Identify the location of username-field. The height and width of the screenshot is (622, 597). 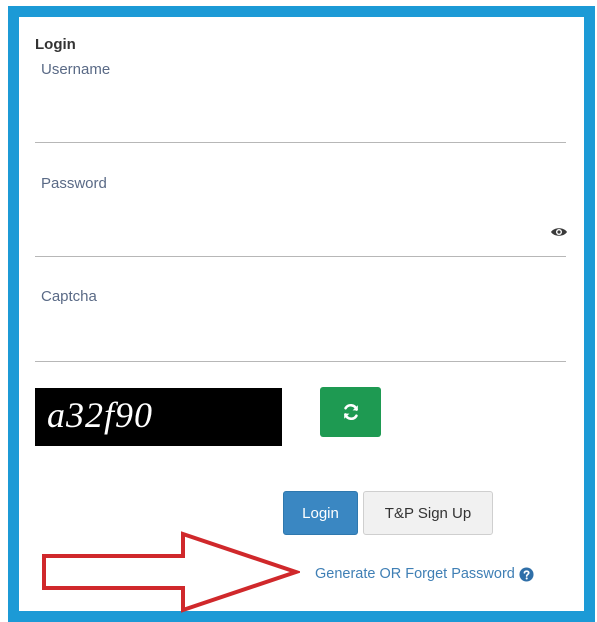
(291, 125).